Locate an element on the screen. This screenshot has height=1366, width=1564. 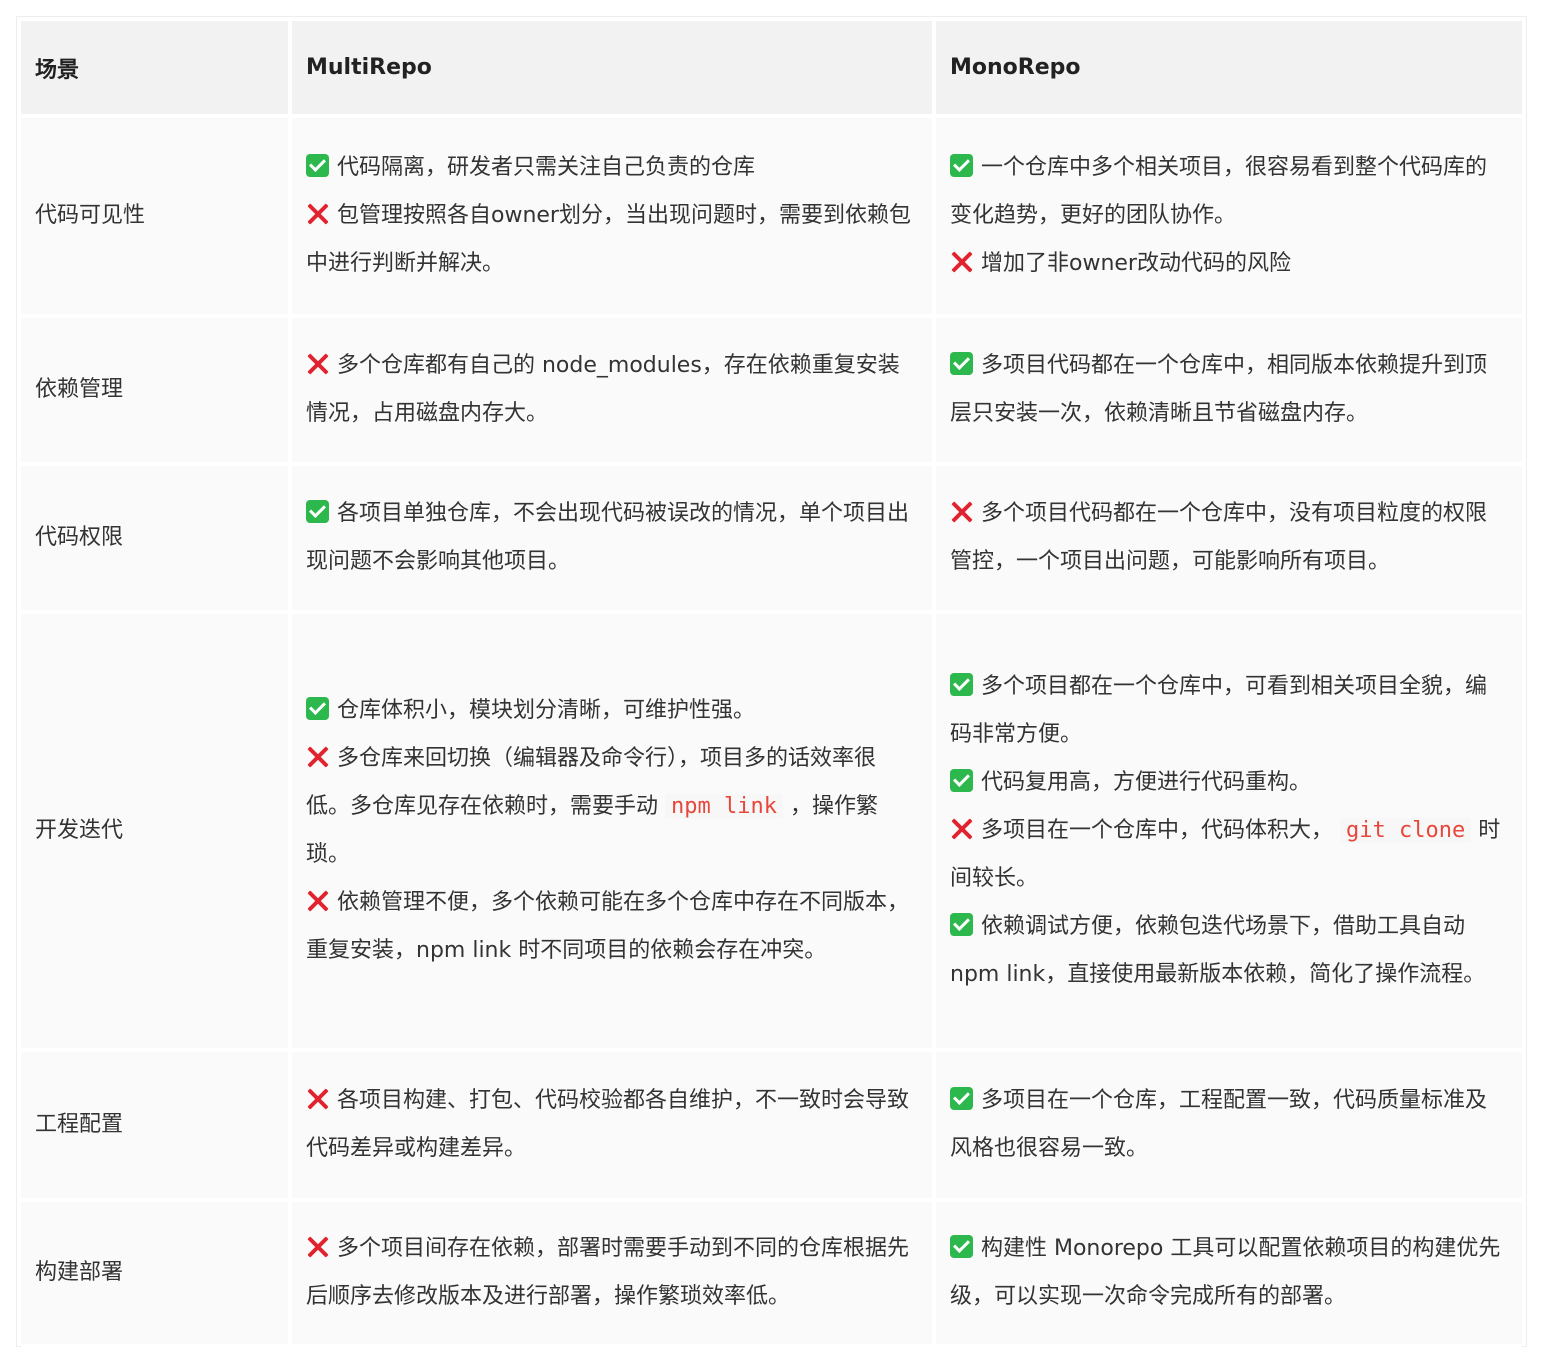
inline-code: git clone is located at coordinates (1406, 830).